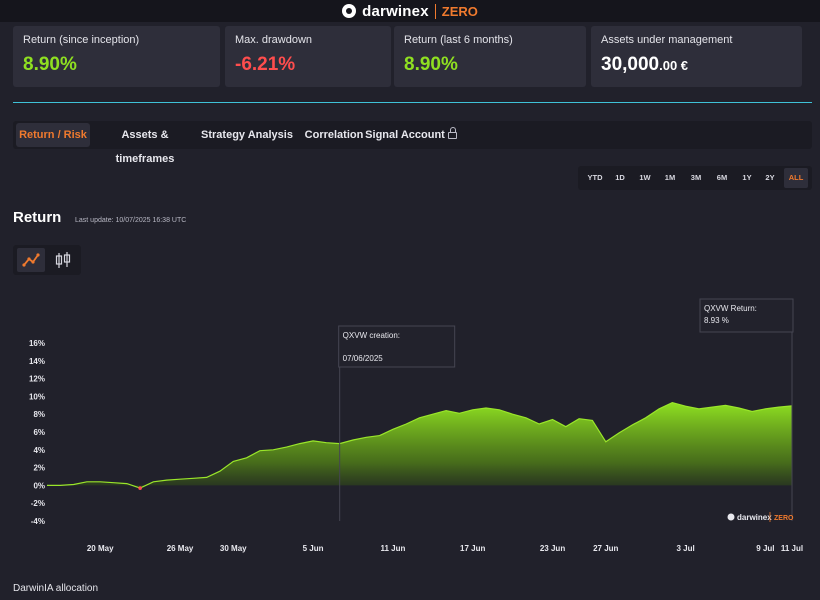 Image resolution: width=820 pixels, height=600 pixels. Describe the element at coordinates (131, 220) in the screenshot. I see `last-update: Last update: 10/07/2025 16:38 UTC` at that location.